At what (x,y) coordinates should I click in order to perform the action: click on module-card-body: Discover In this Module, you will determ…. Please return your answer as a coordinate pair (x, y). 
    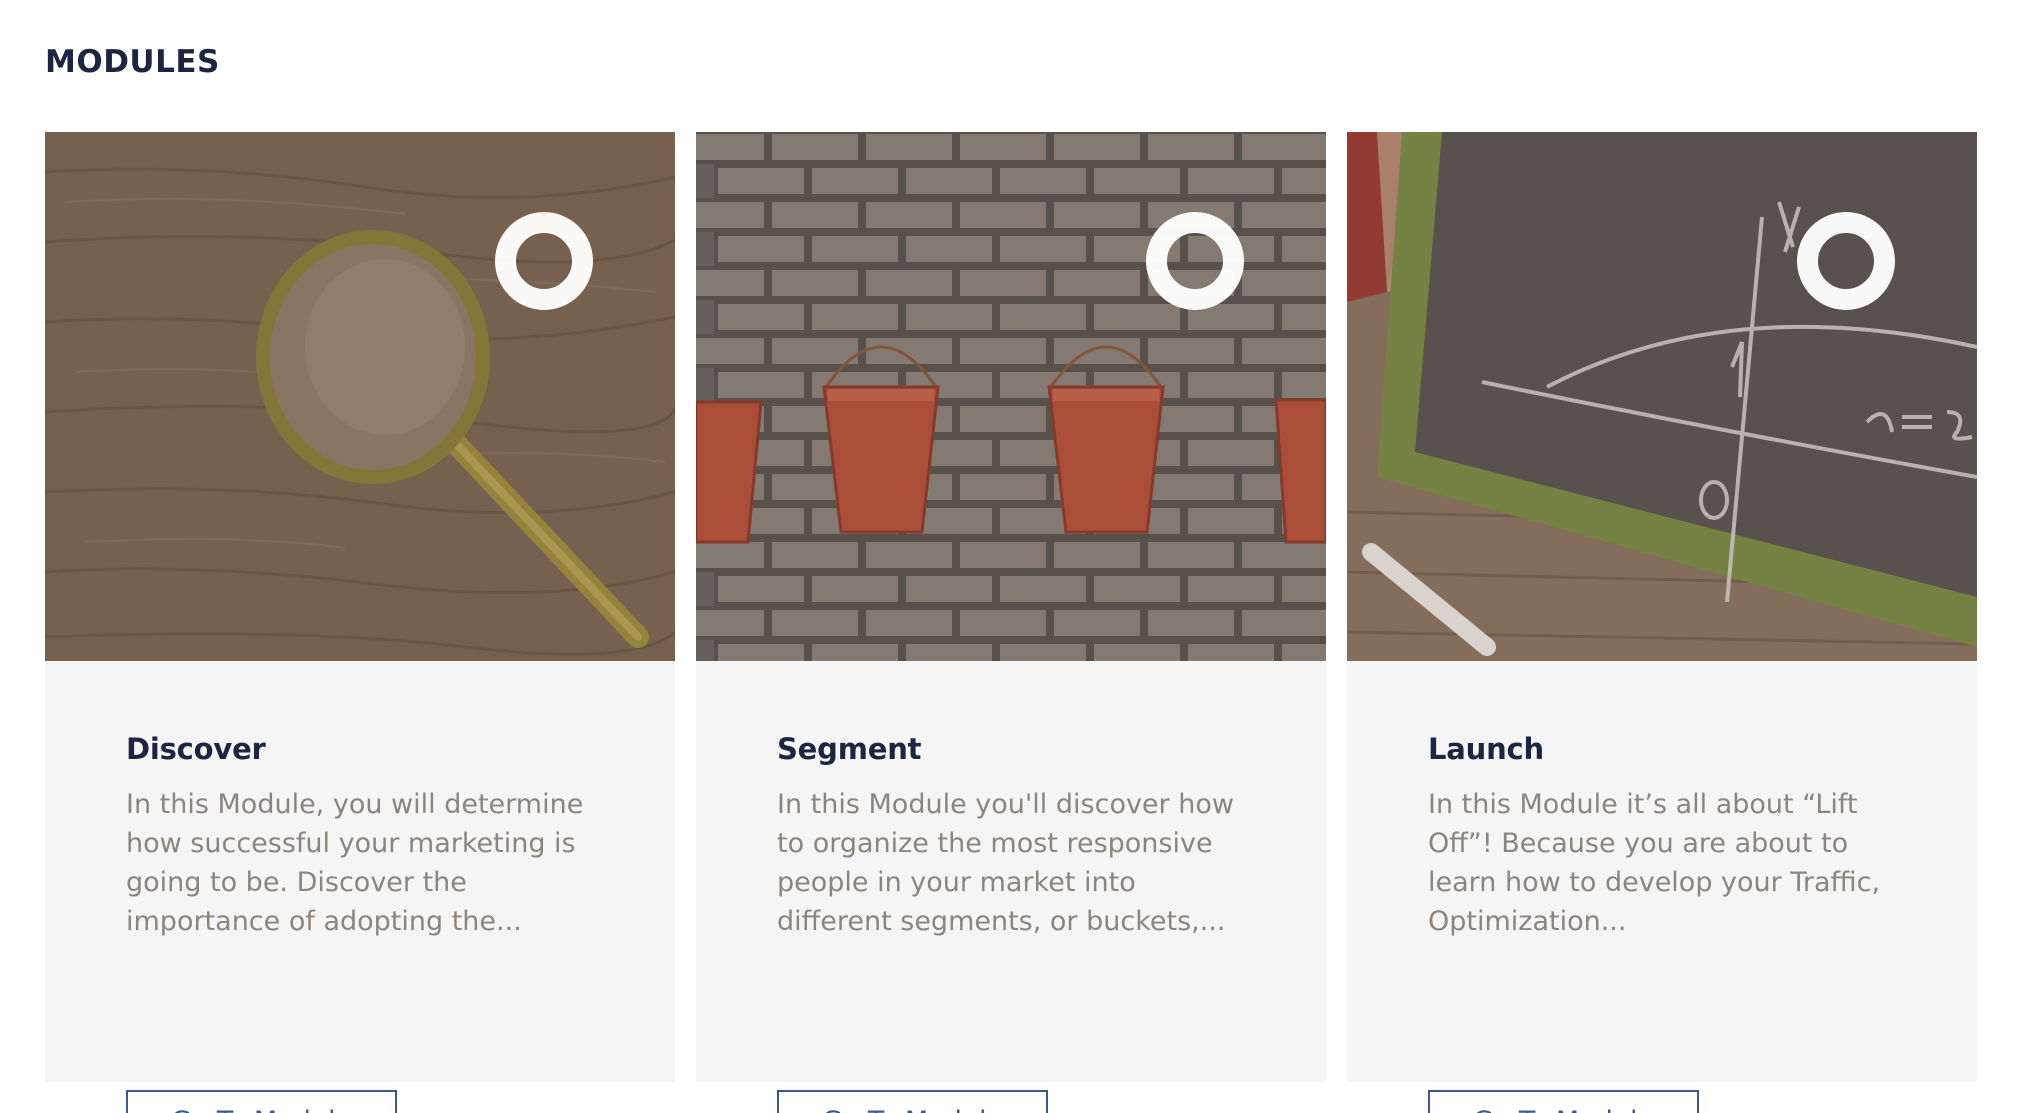
    Looking at the image, I should click on (366, 922).